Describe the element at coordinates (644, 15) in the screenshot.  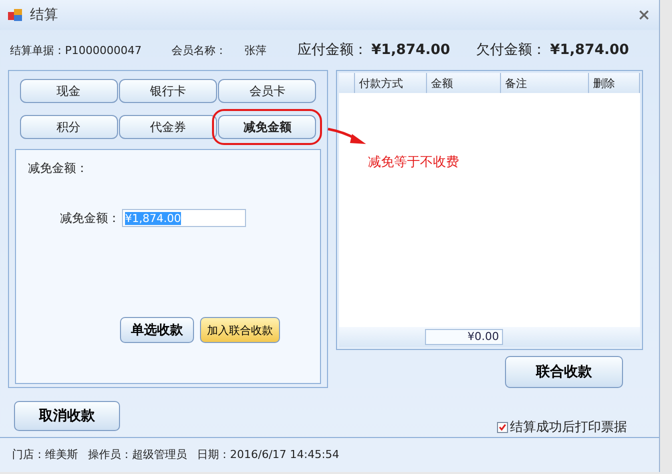
I see `close-button` at that location.